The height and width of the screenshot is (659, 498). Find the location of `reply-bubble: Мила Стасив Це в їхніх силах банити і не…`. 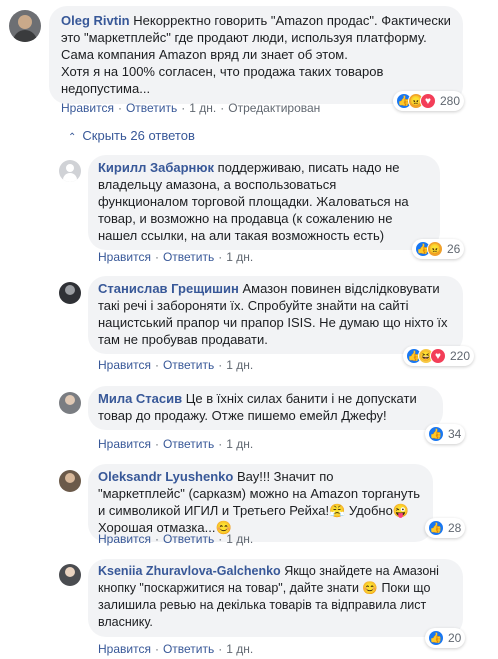

reply-bubble: Мила Стасив Це в їхніх силах банити і не… is located at coordinates (265, 408).